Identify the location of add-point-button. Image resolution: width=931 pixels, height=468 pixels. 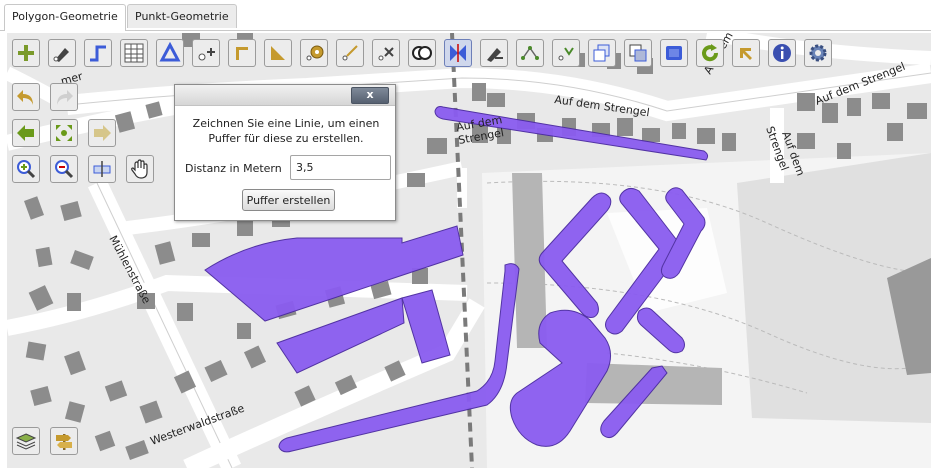
(26, 53).